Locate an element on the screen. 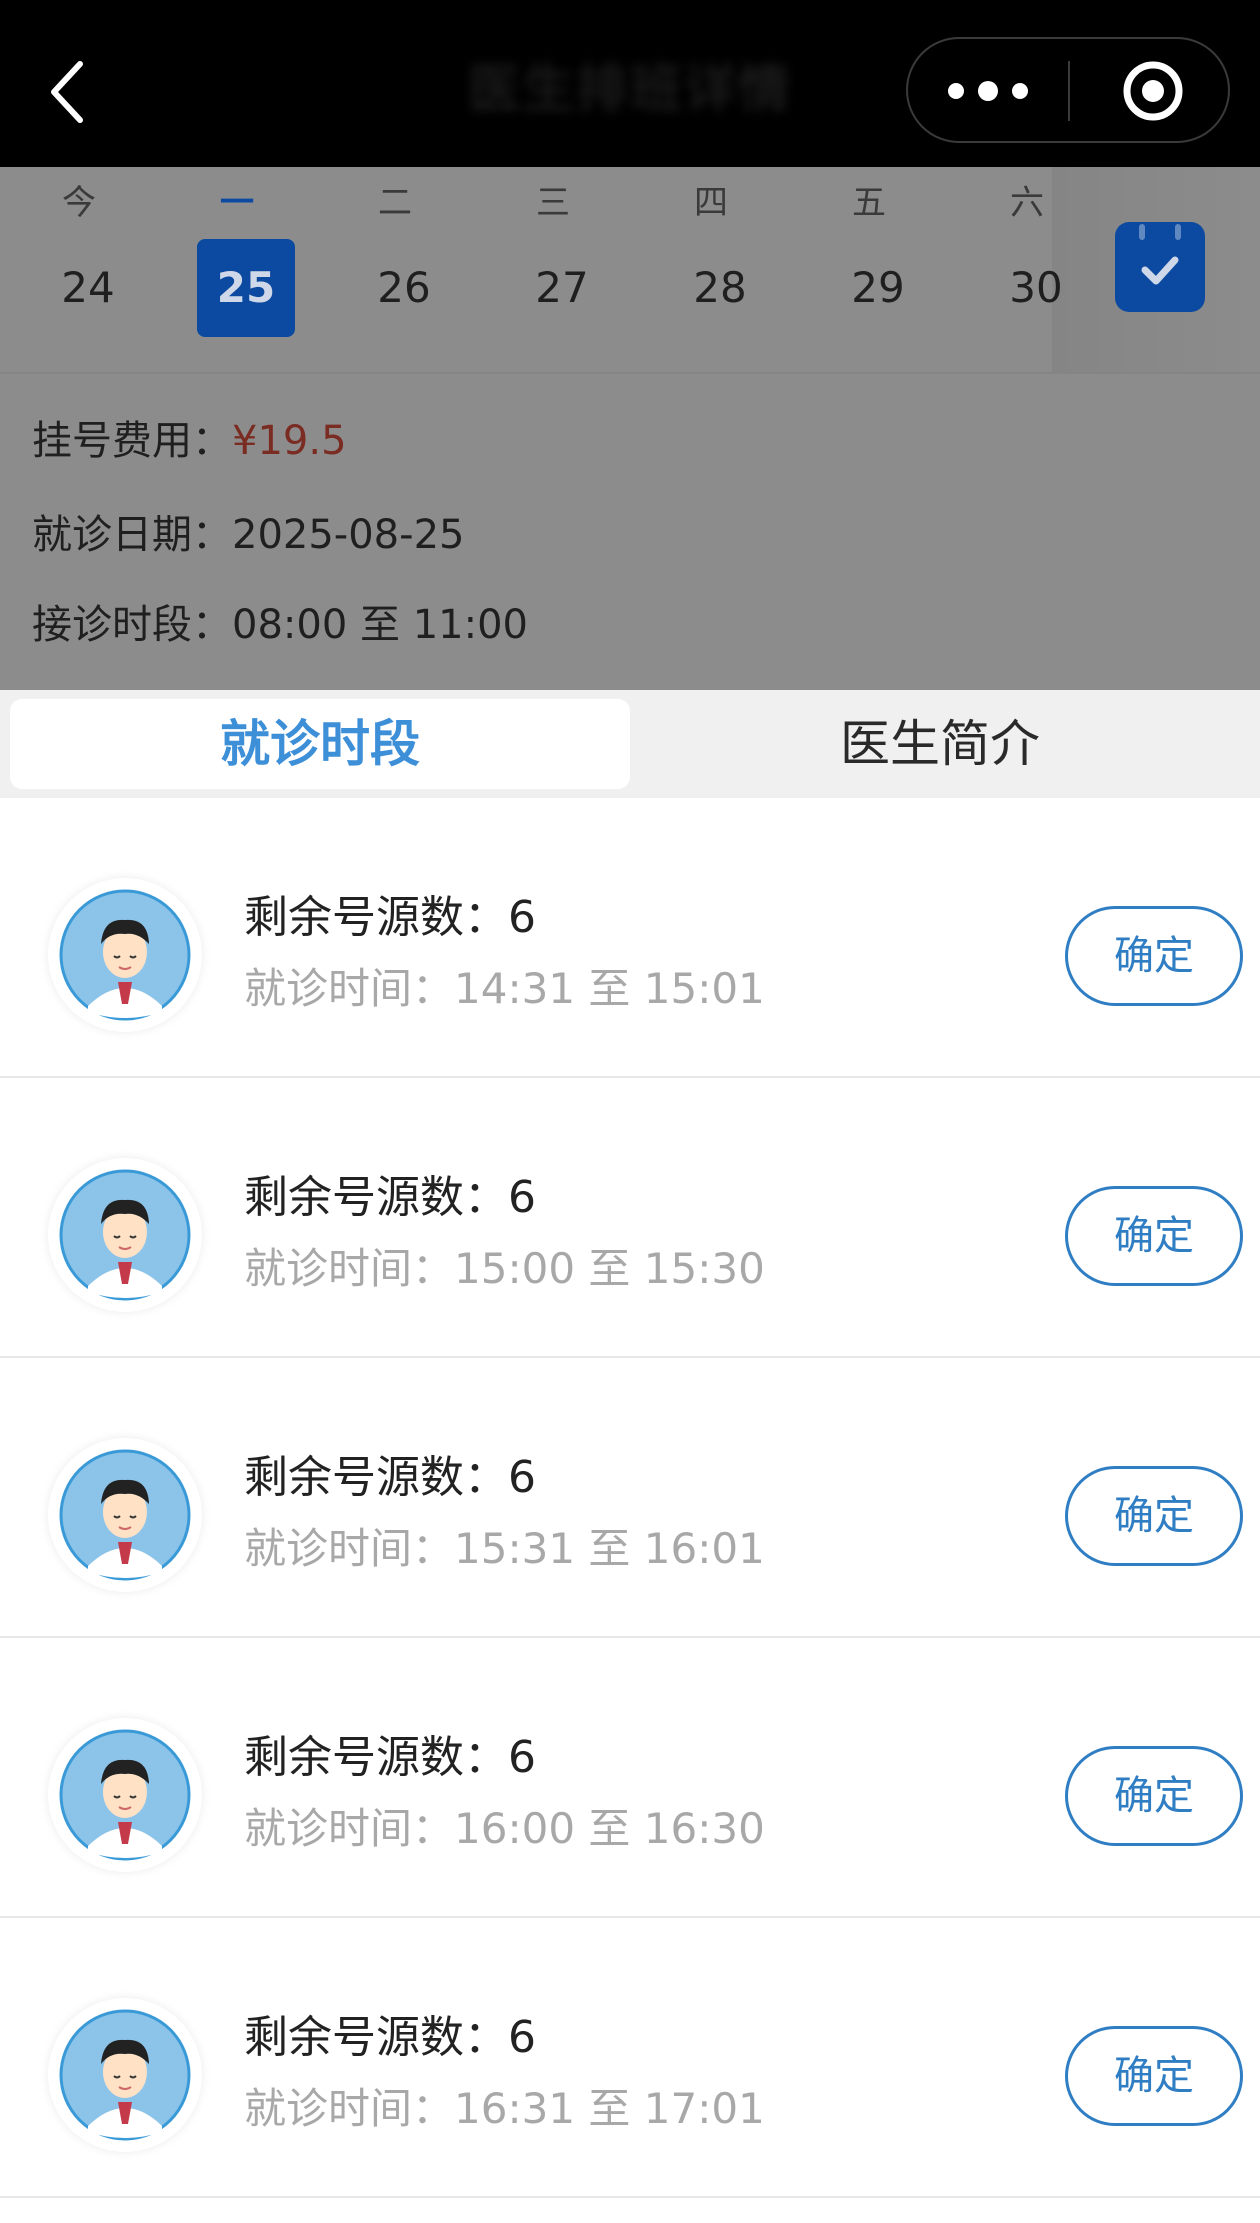 The height and width of the screenshot is (2223, 1260). visit-time: 就诊时间：15:31 至 16:01 is located at coordinates (504, 1549).